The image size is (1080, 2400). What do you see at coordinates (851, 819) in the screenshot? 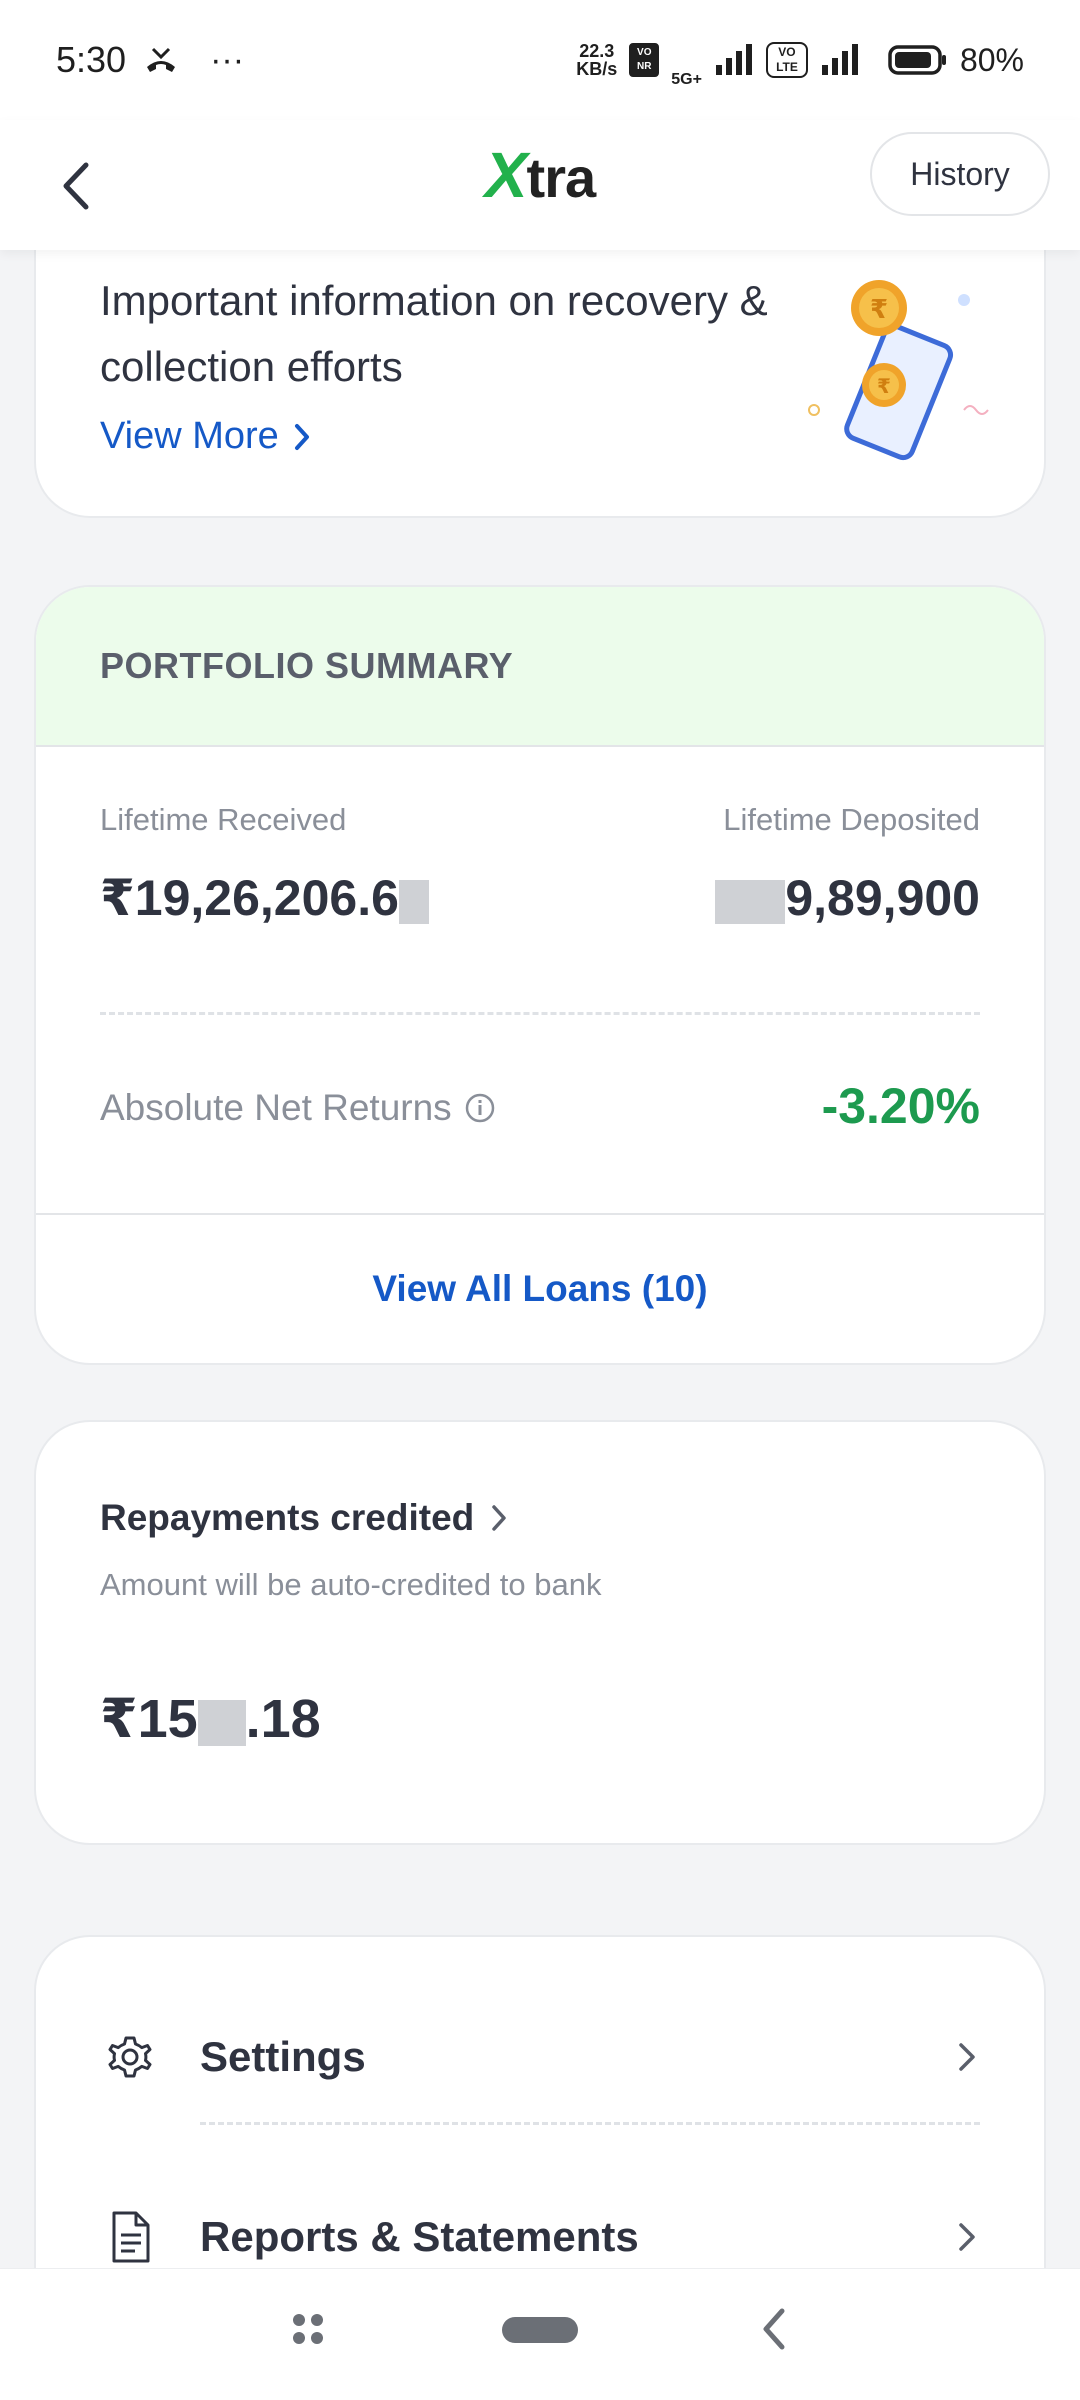
I see `lifetime-deposited-label: Lifetime Deposited` at bounding box center [851, 819].